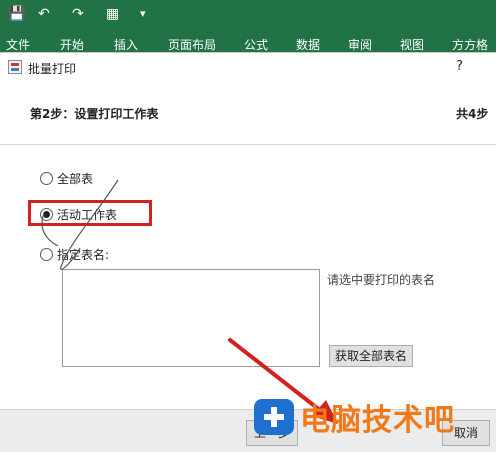 This screenshot has height=452, width=496. Describe the element at coordinates (18, 44) in the screenshot. I see `tab-file: 文件` at that location.